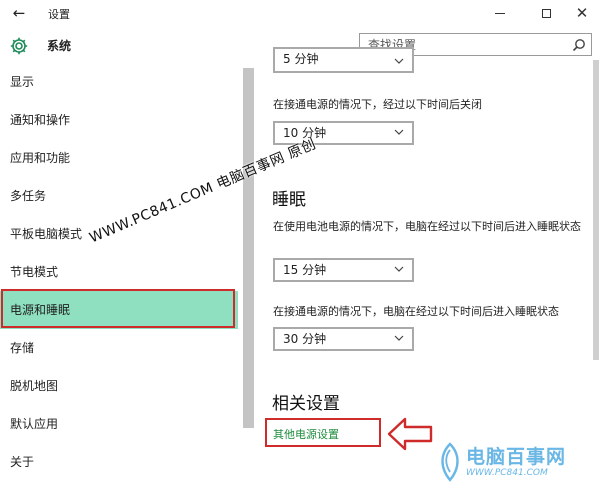 The image size is (600, 489). I want to click on maximize-button, so click(546, 13).